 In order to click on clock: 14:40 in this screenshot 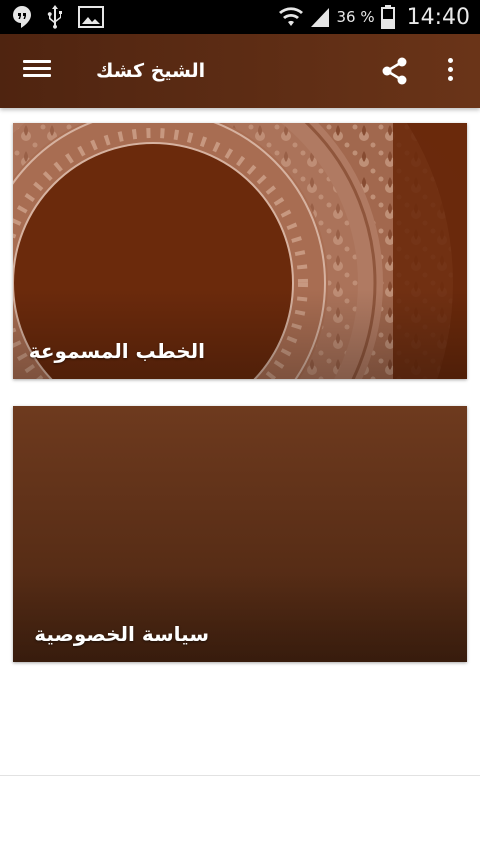, I will do `click(438, 17)`.